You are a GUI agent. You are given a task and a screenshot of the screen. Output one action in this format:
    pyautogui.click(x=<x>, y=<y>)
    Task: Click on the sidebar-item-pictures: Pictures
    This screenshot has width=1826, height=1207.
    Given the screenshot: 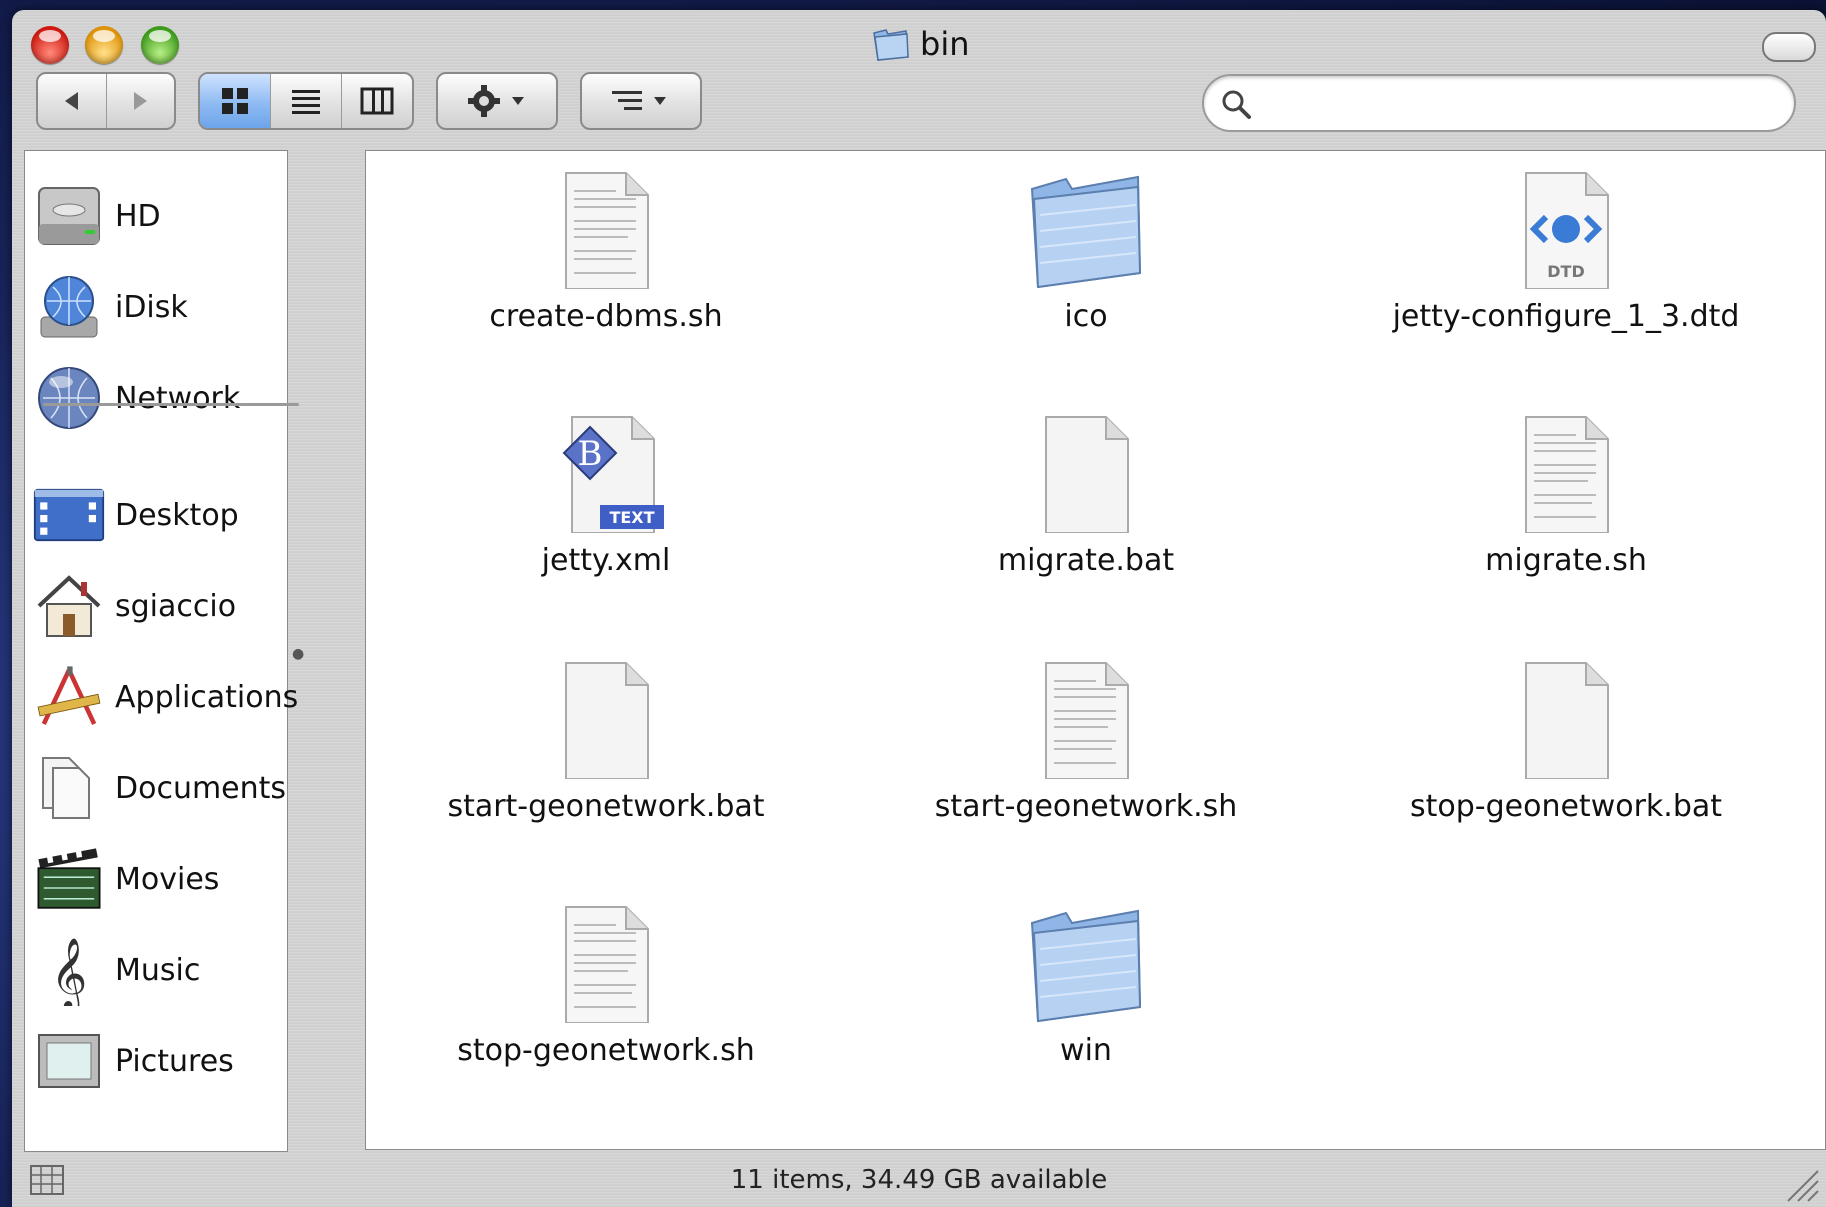 What is the action you would take?
    pyautogui.click(x=158, y=1061)
    